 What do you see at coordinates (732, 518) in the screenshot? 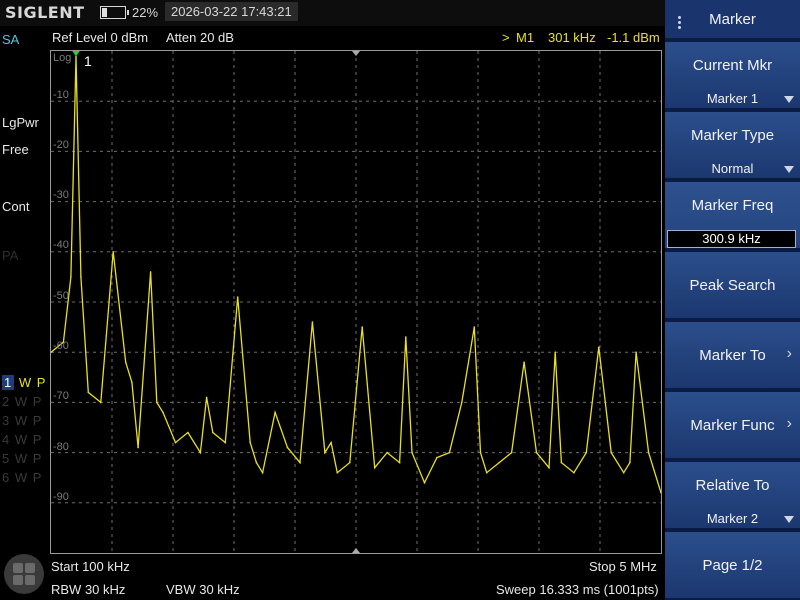
I see `softkey-value: Marker 2` at bounding box center [732, 518].